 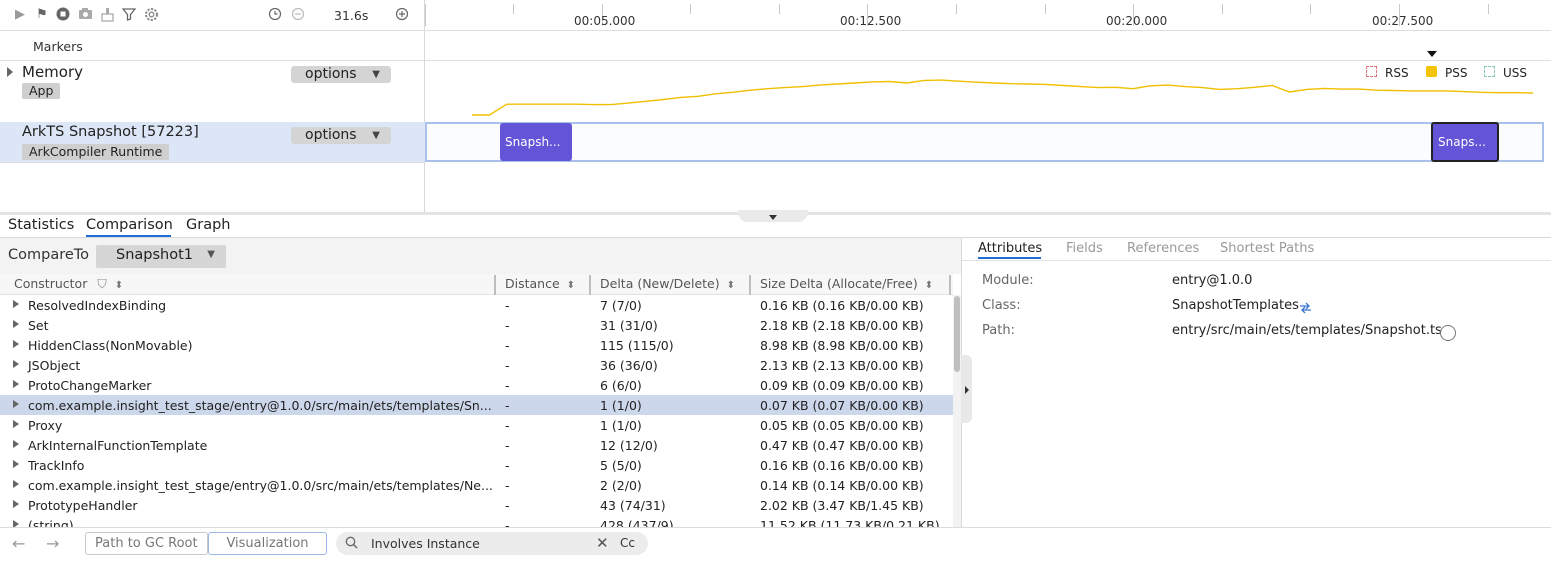 What do you see at coordinates (208, 225) in the screenshot?
I see `tab-graph: Graph` at bounding box center [208, 225].